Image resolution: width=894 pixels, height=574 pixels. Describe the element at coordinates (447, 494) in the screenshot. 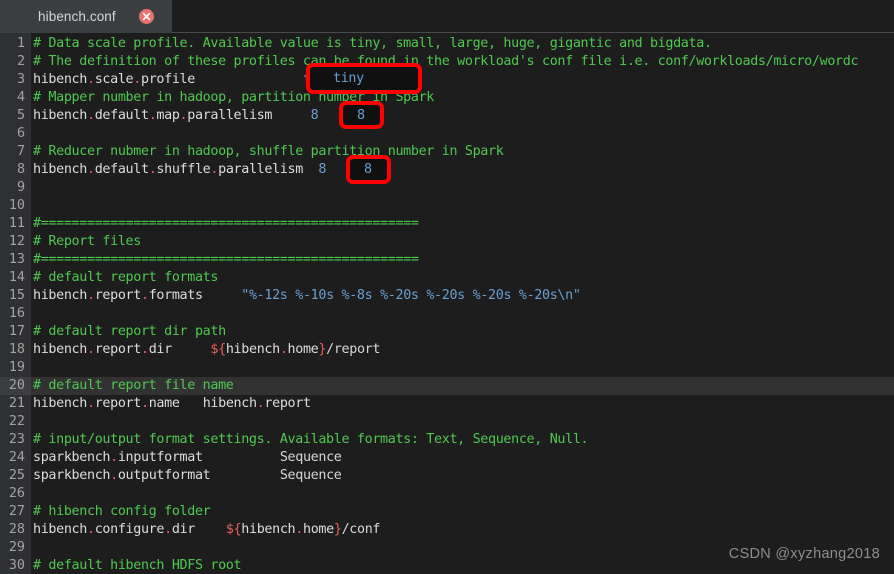

I see `code-line: 26` at that location.